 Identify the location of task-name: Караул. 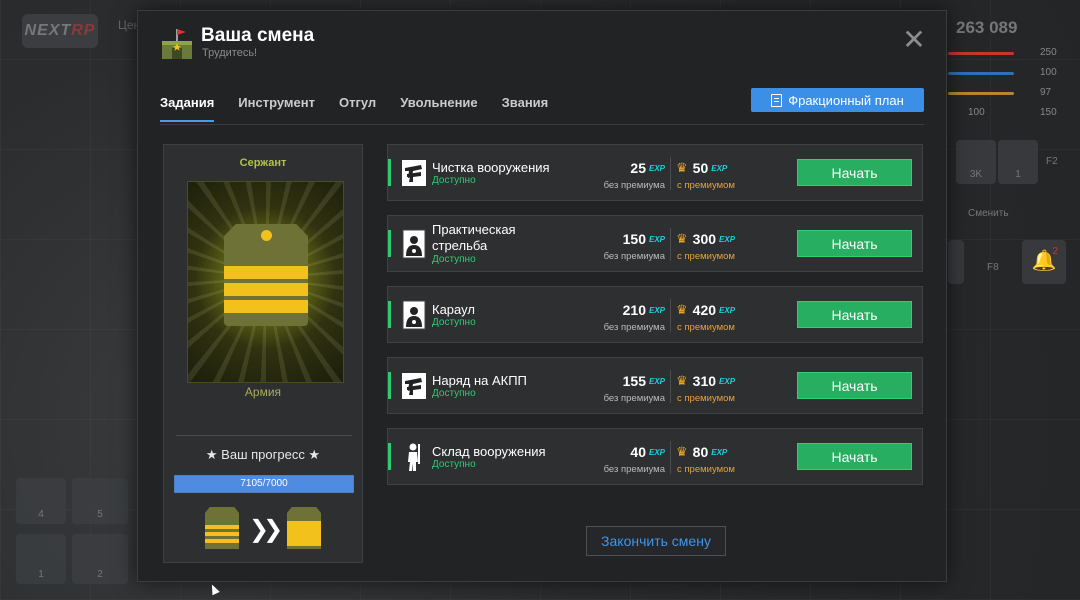
(453, 309).